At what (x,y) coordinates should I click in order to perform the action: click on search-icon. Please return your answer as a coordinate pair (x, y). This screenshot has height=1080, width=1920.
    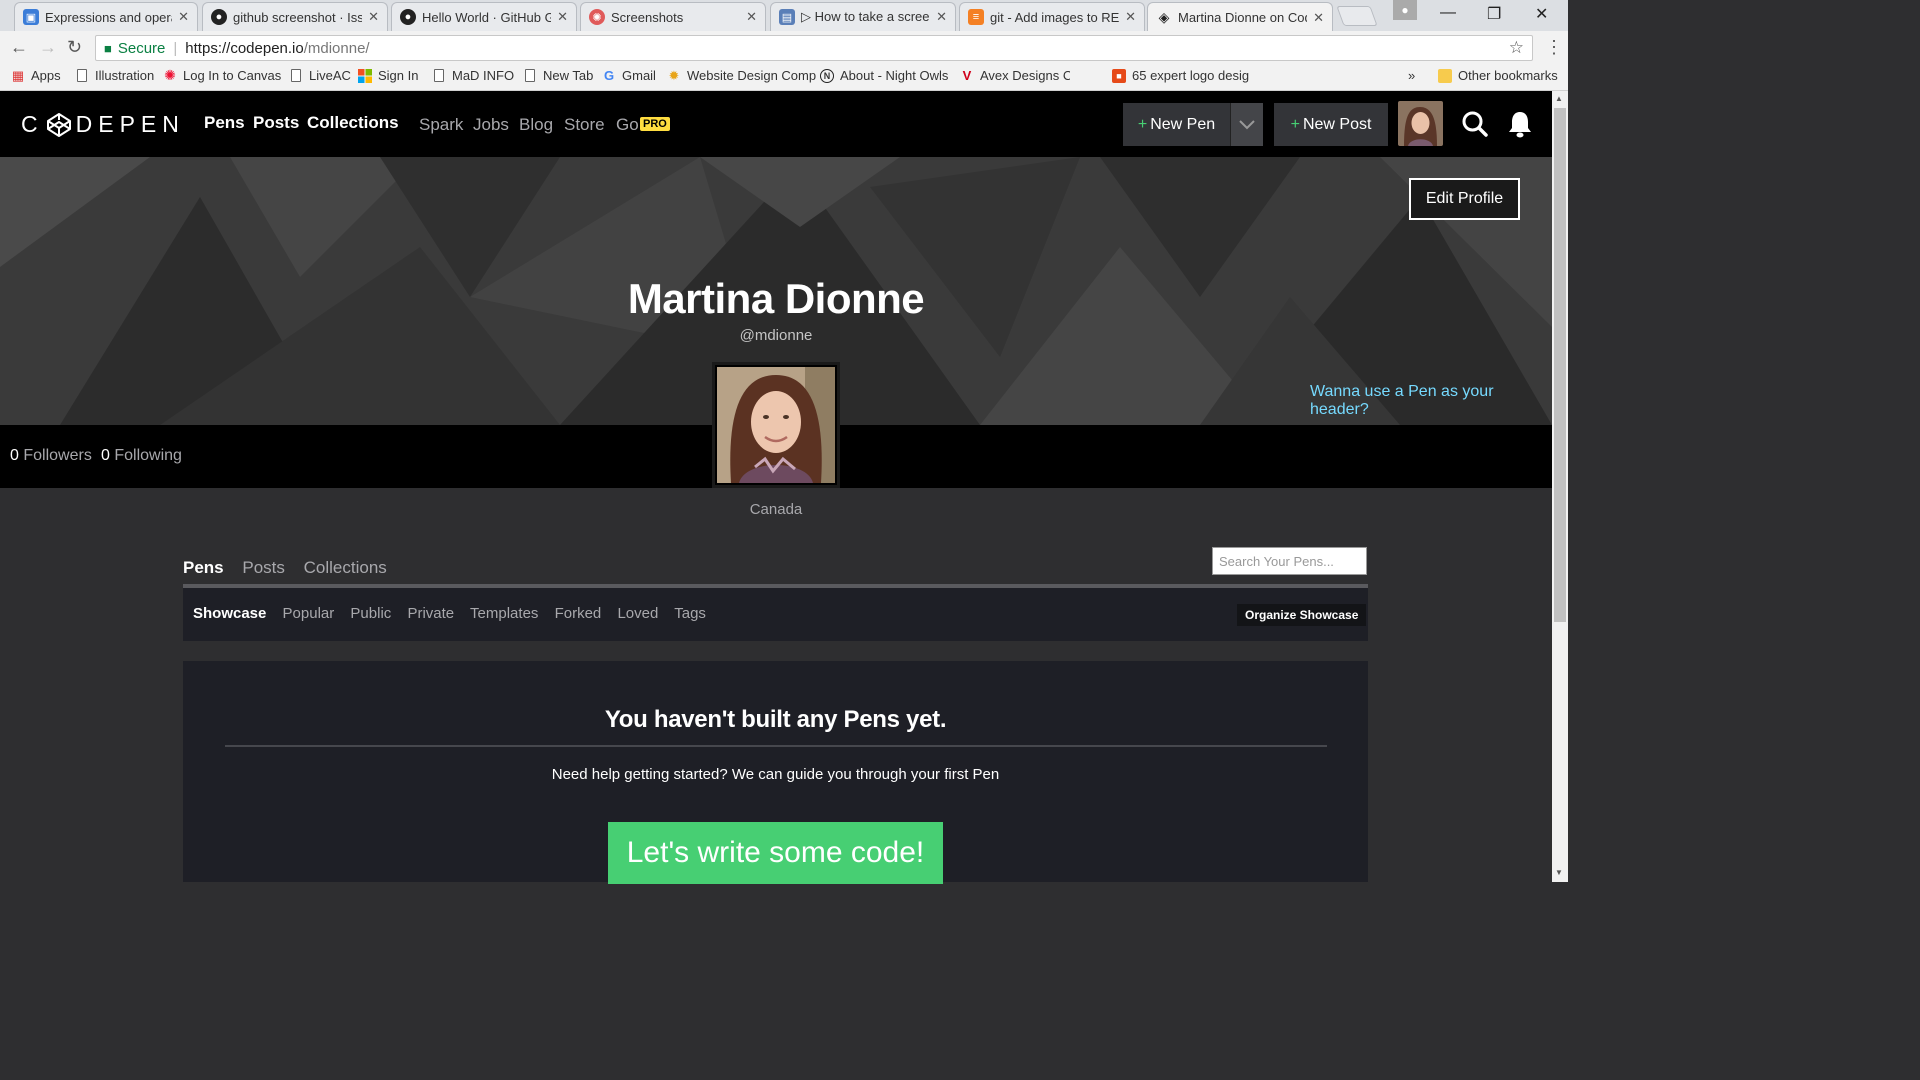
    Looking at the image, I should click on (1475, 124).